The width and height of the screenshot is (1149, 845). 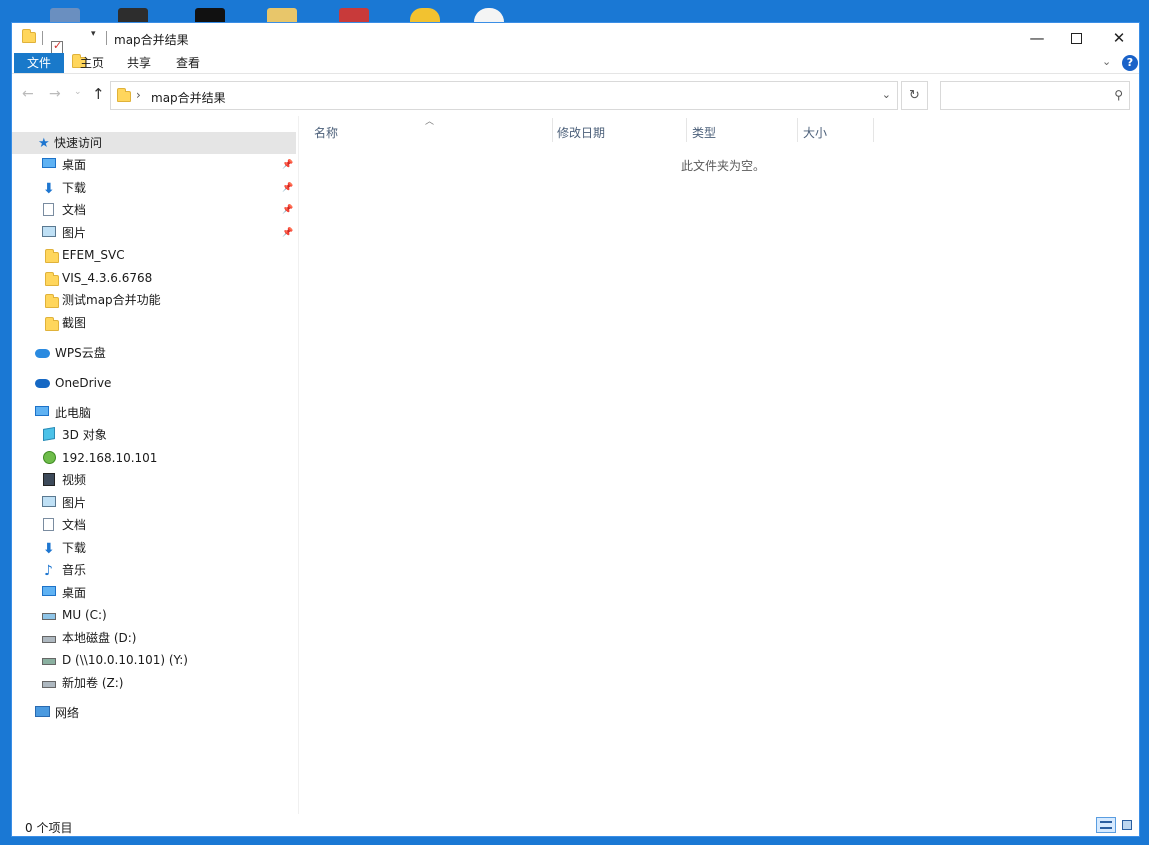 I want to click on large-icons-view-icon, so click(x=1127, y=825).